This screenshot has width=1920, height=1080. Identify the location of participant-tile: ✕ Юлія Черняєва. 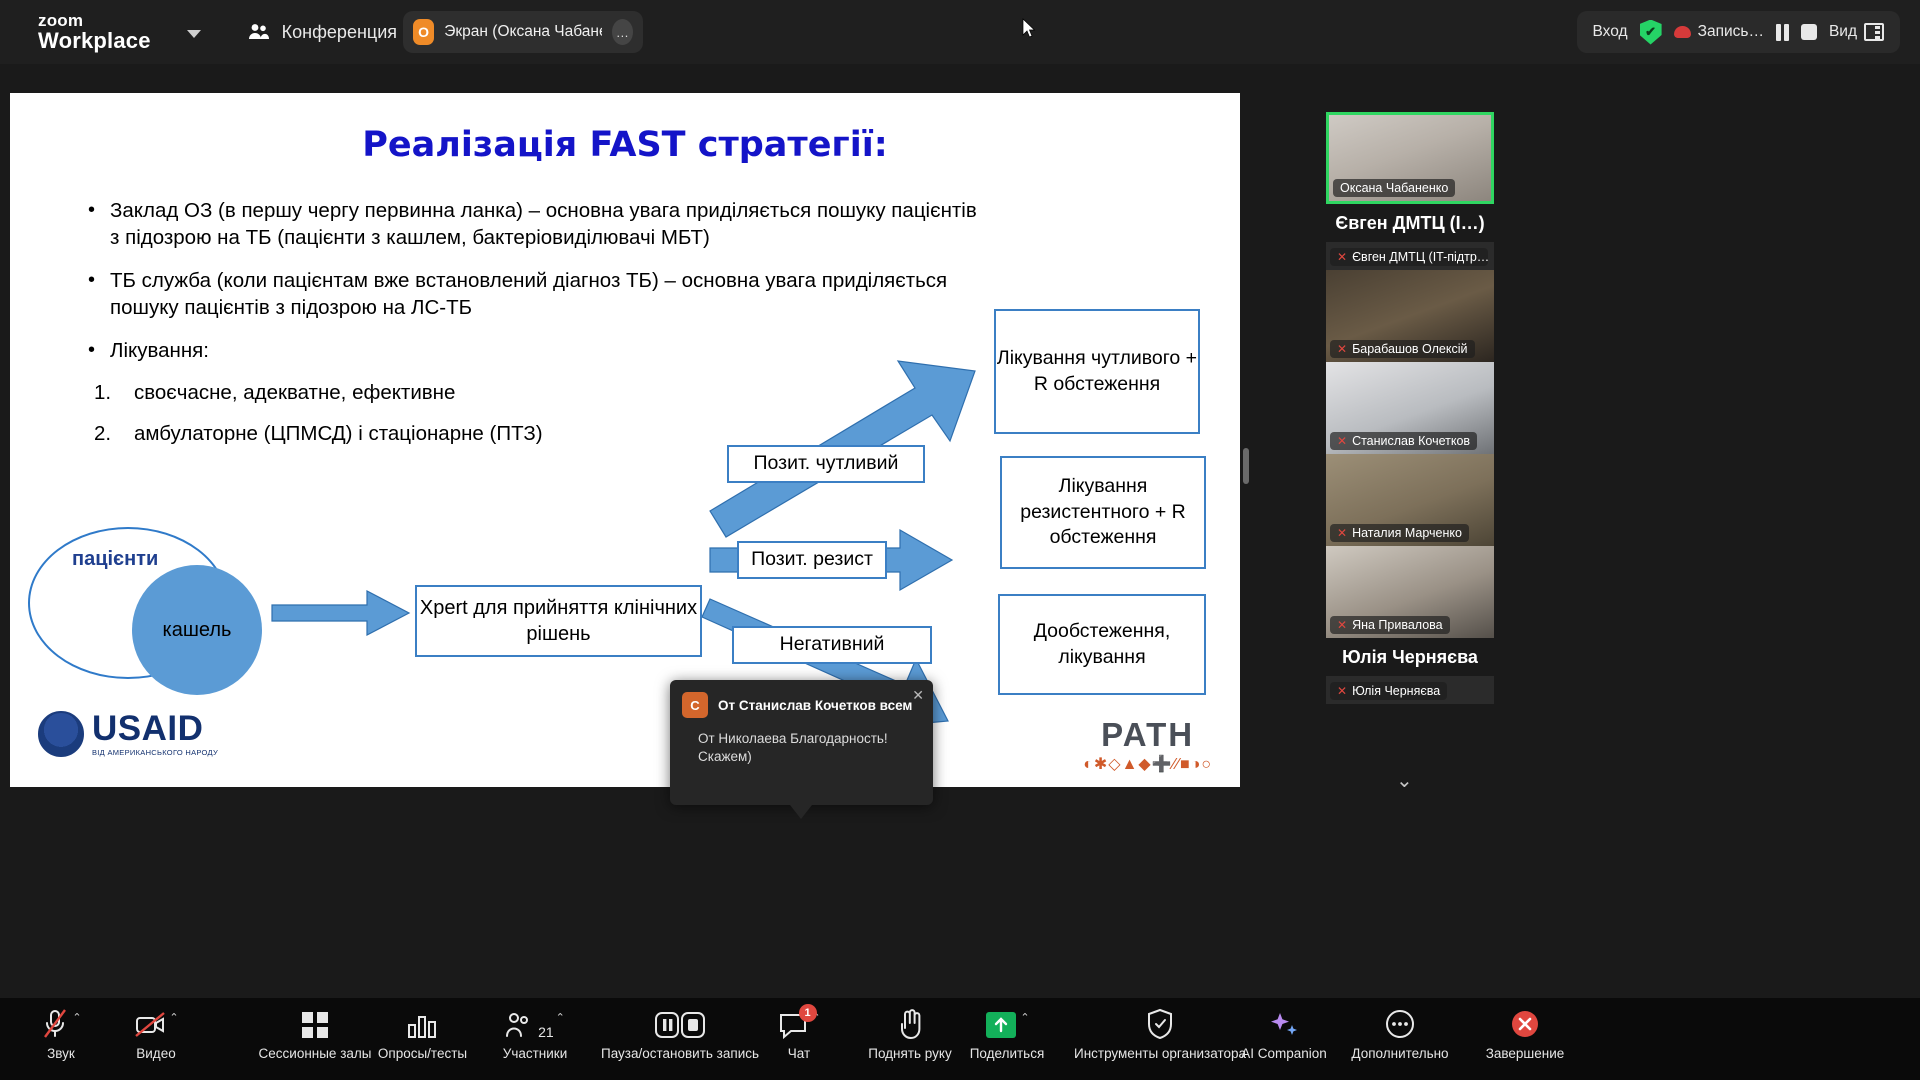
(1410, 690).